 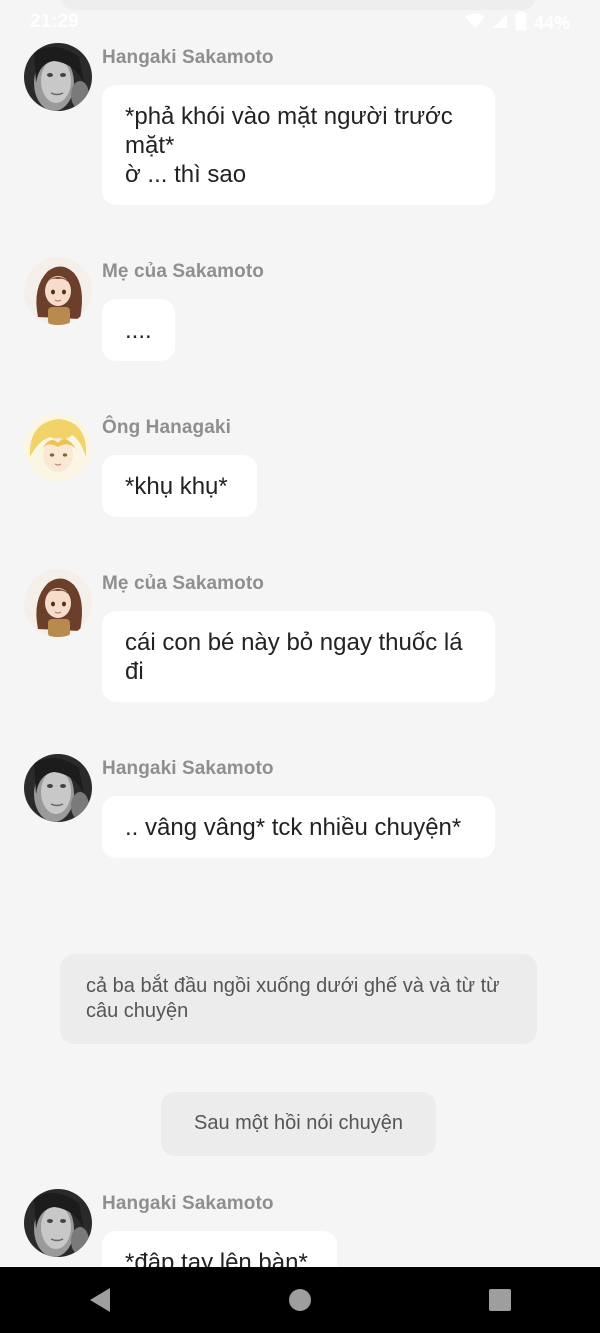 I want to click on narration-bubble: Sau một hồi nói chuyện, so click(x=298, y=1124).